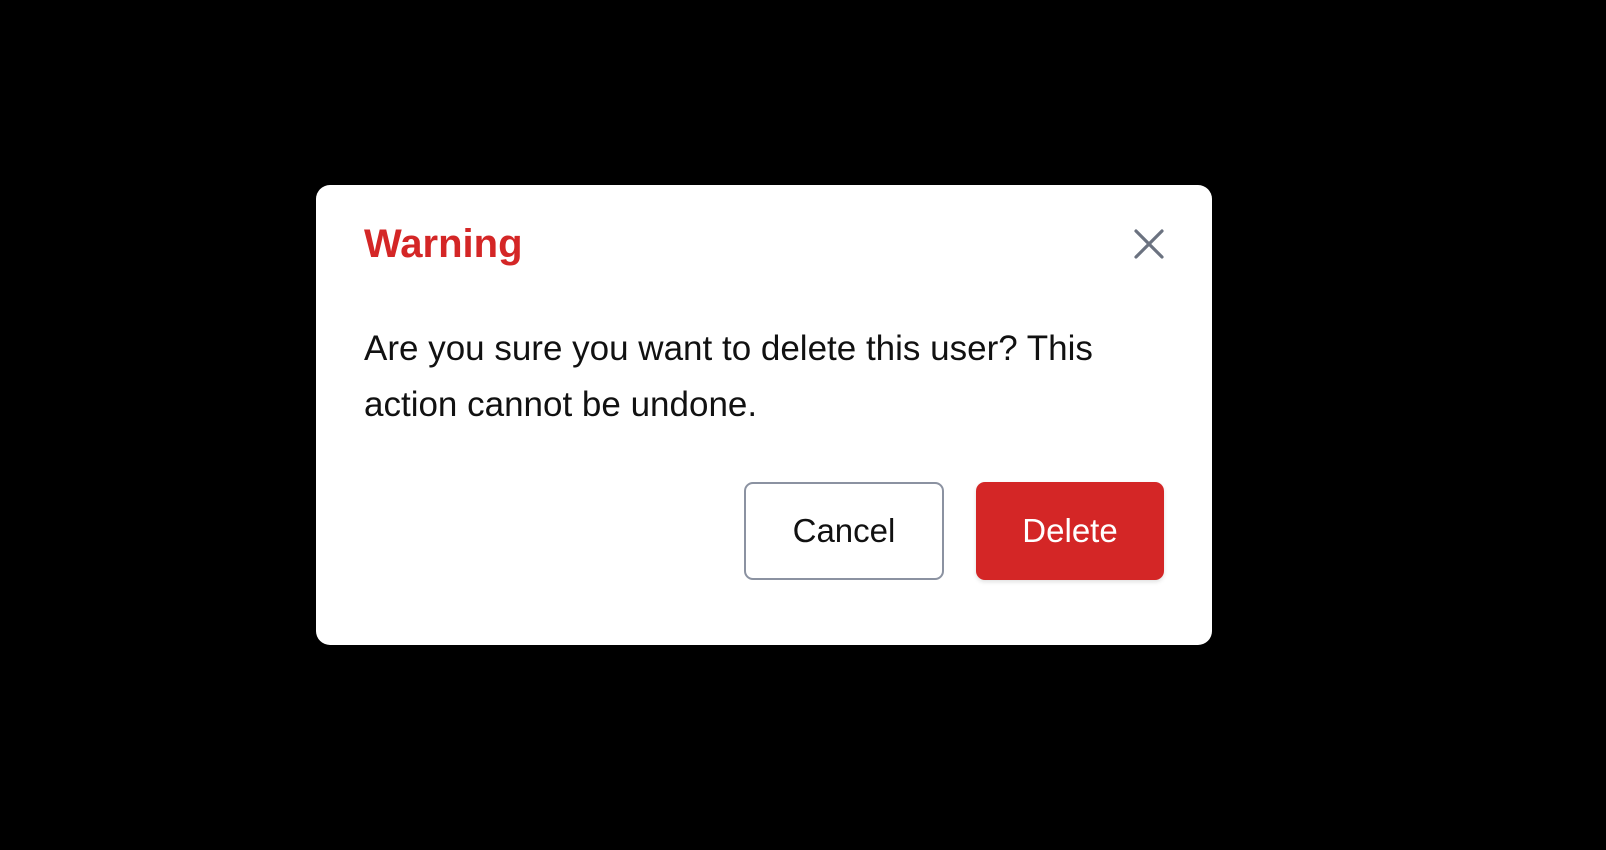 The height and width of the screenshot is (850, 1606). What do you see at coordinates (1070, 531) in the screenshot?
I see `delete-button: Delete` at bounding box center [1070, 531].